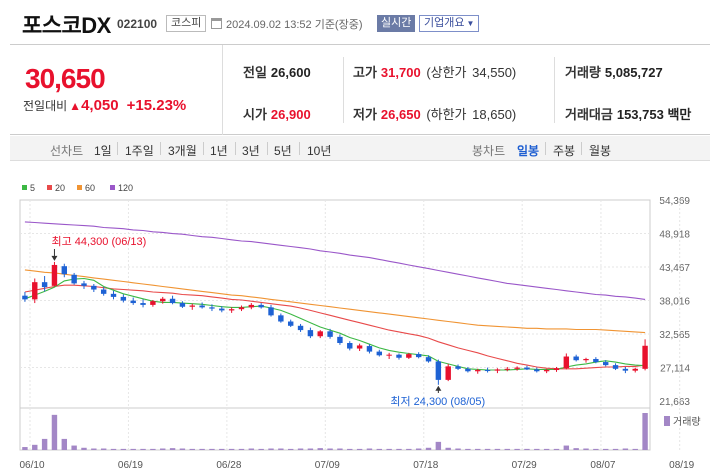 The width and height of the screenshot is (710, 475). Describe the element at coordinates (216, 23) in the screenshot. I see `calendar-icon` at that location.